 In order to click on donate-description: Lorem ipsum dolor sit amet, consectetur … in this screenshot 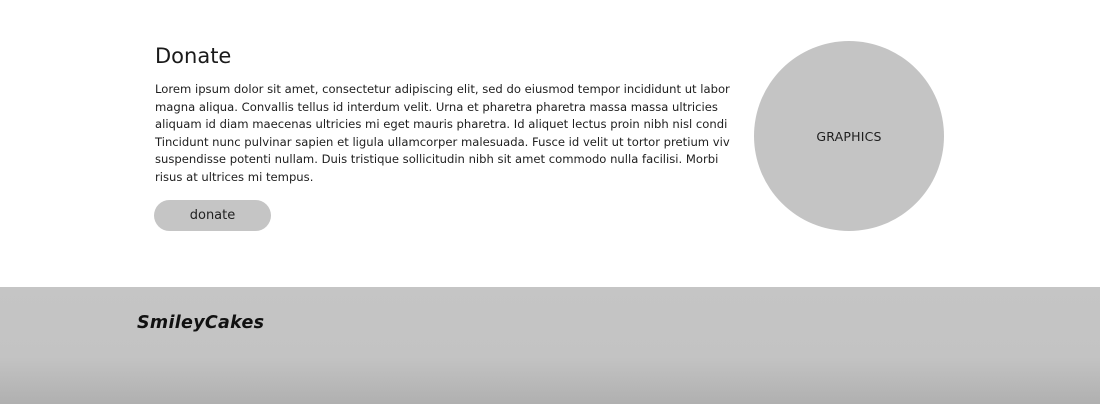, I will do `click(442, 133)`.